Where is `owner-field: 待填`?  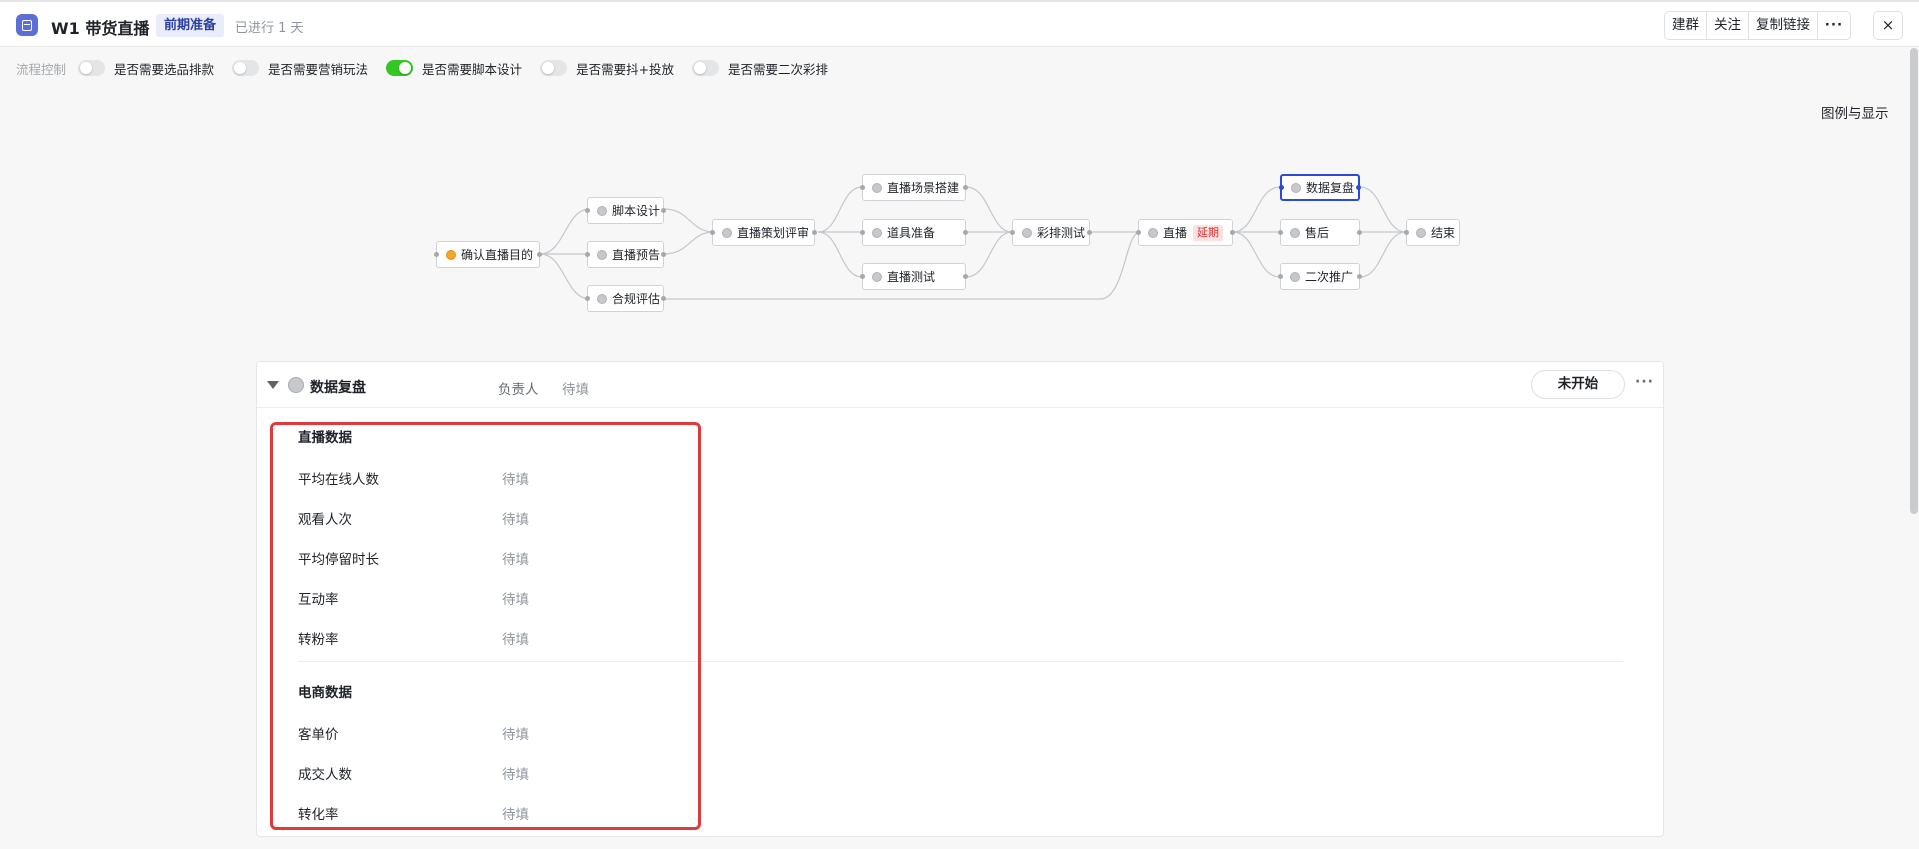
owner-field: 待填 is located at coordinates (575, 388).